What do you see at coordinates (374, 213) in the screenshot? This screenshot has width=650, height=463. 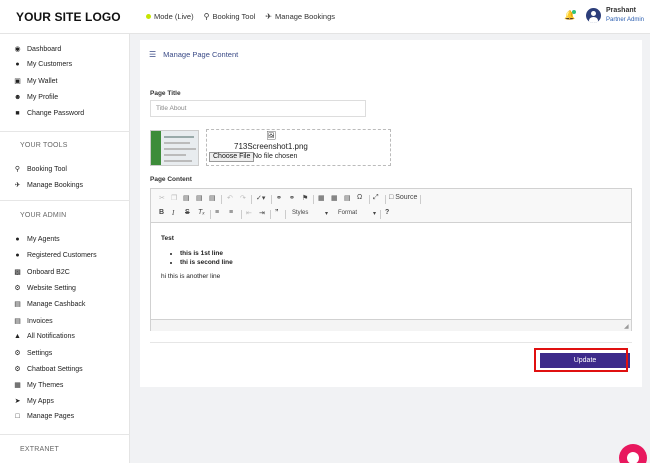 I see `chevron-down-icon: ▾` at bounding box center [374, 213].